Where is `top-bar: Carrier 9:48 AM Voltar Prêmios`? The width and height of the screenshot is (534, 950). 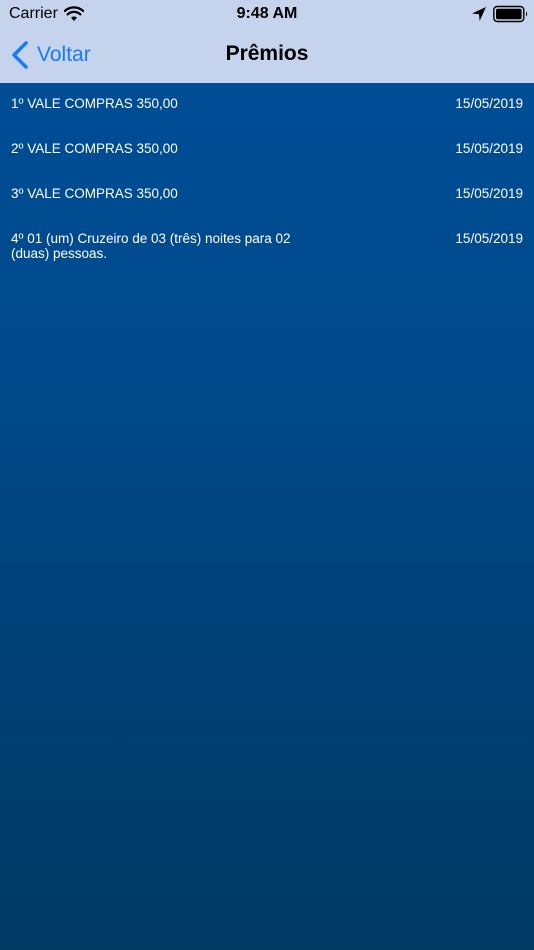
top-bar: Carrier 9:48 AM Voltar Prêmios is located at coordinates (267, 41).